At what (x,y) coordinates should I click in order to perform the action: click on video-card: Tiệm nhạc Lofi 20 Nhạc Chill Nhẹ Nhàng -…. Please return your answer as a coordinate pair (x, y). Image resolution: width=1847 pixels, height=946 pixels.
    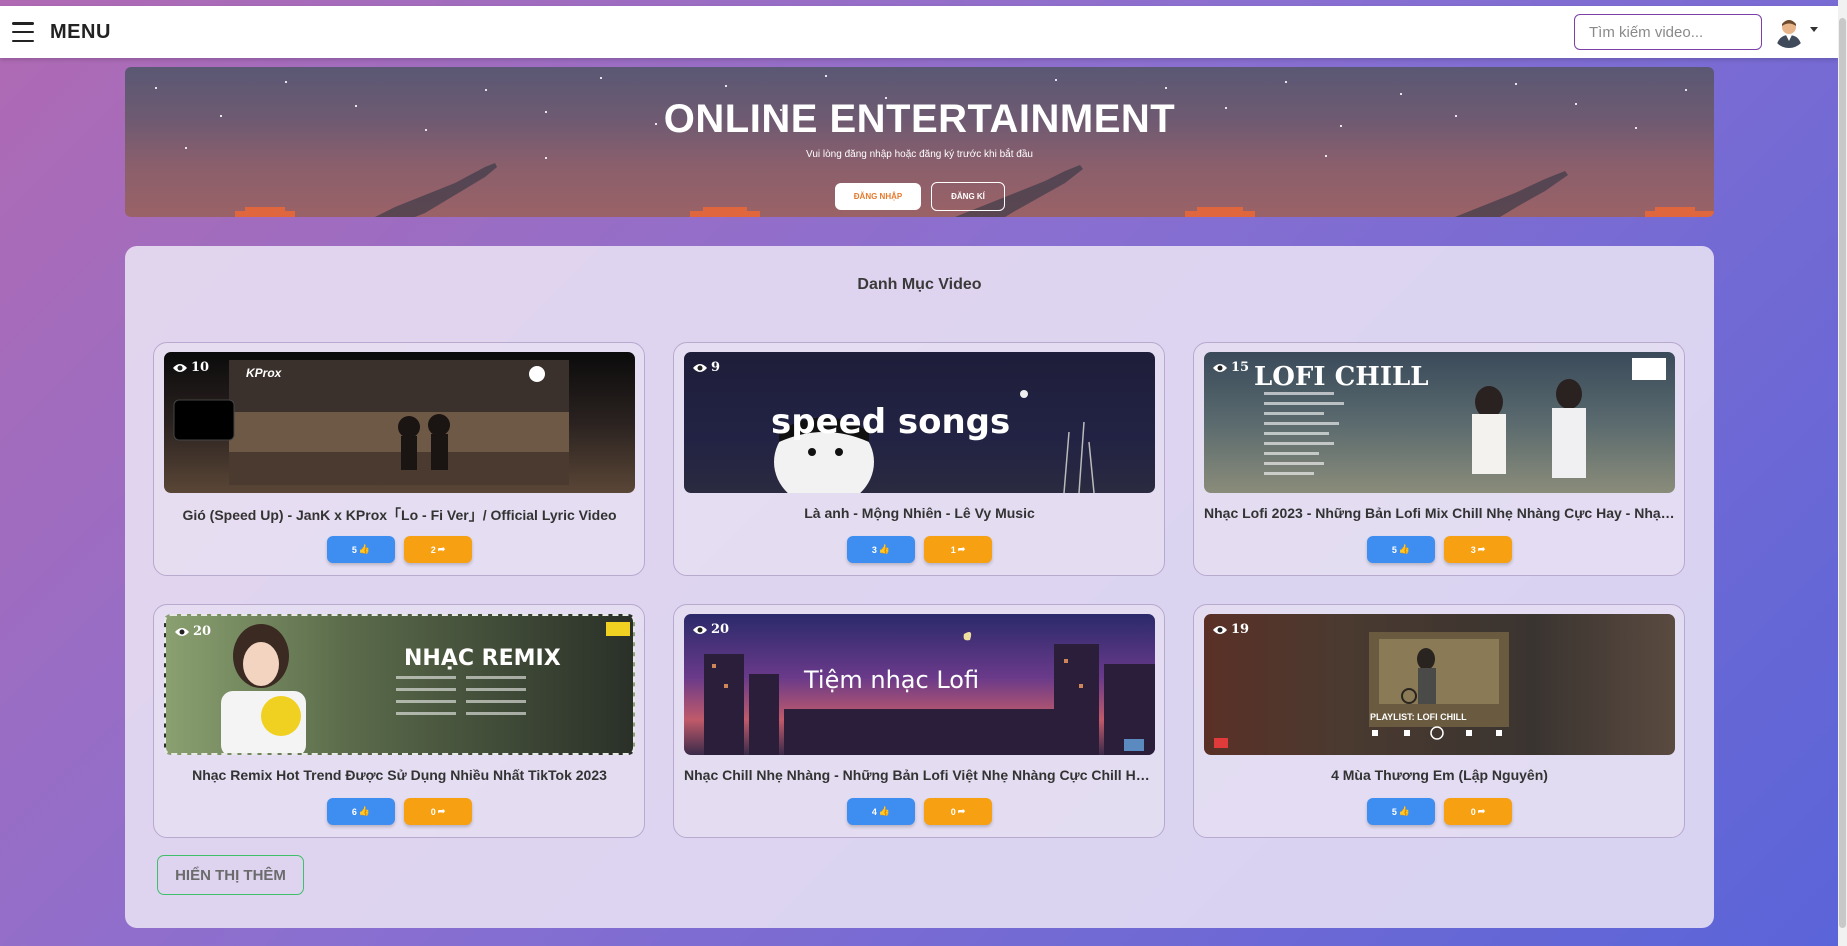
    Looking at the image, I should click on (919, 721).